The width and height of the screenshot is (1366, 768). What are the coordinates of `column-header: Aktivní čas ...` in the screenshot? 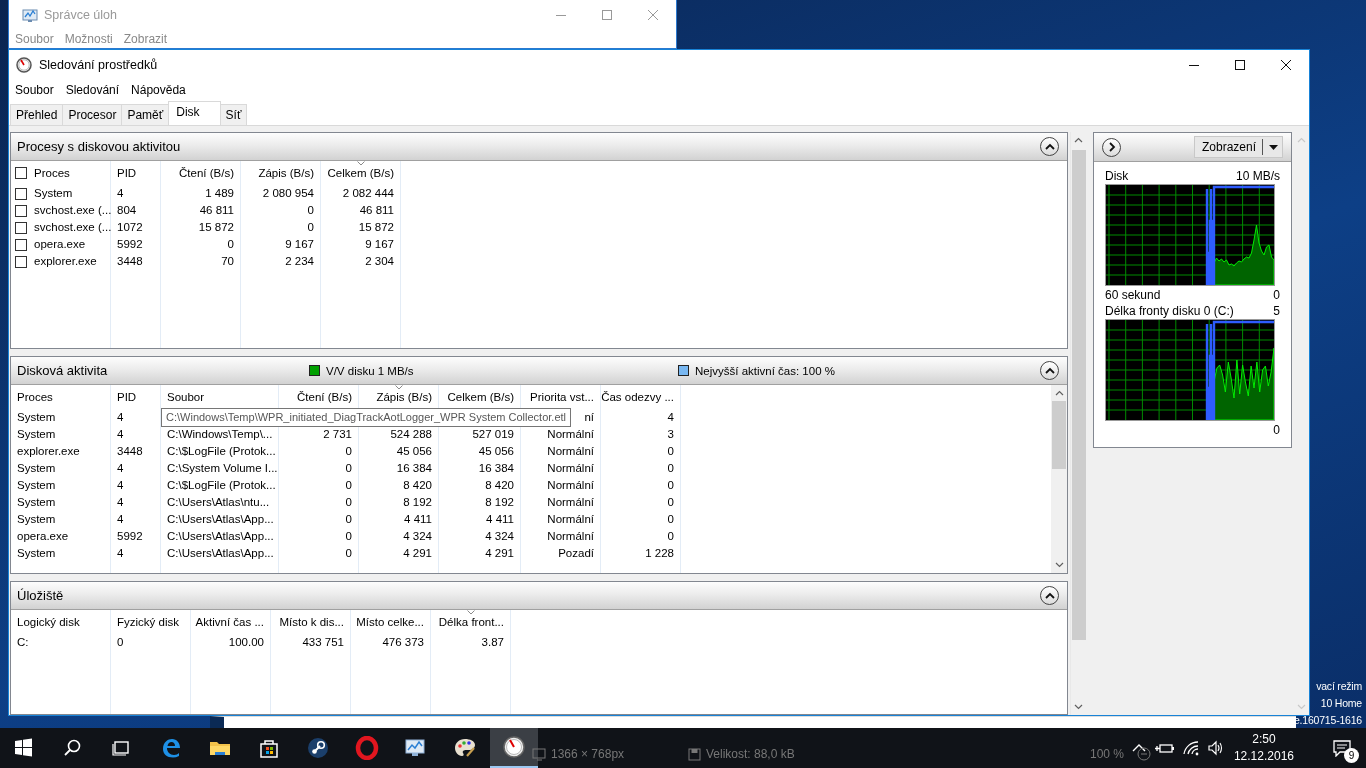 It's located at (229, 622).